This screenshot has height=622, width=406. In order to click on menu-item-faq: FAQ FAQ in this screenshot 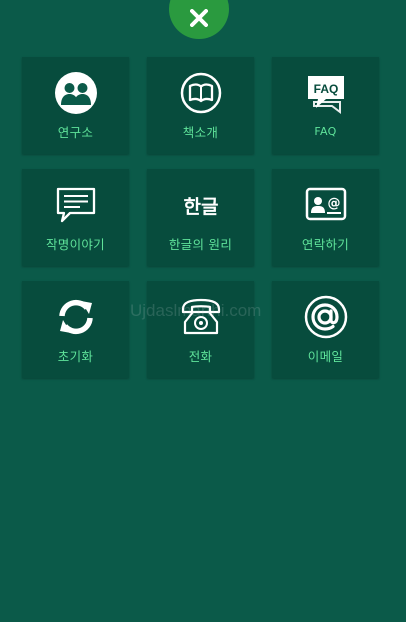, I will do `click(325, 105)`.